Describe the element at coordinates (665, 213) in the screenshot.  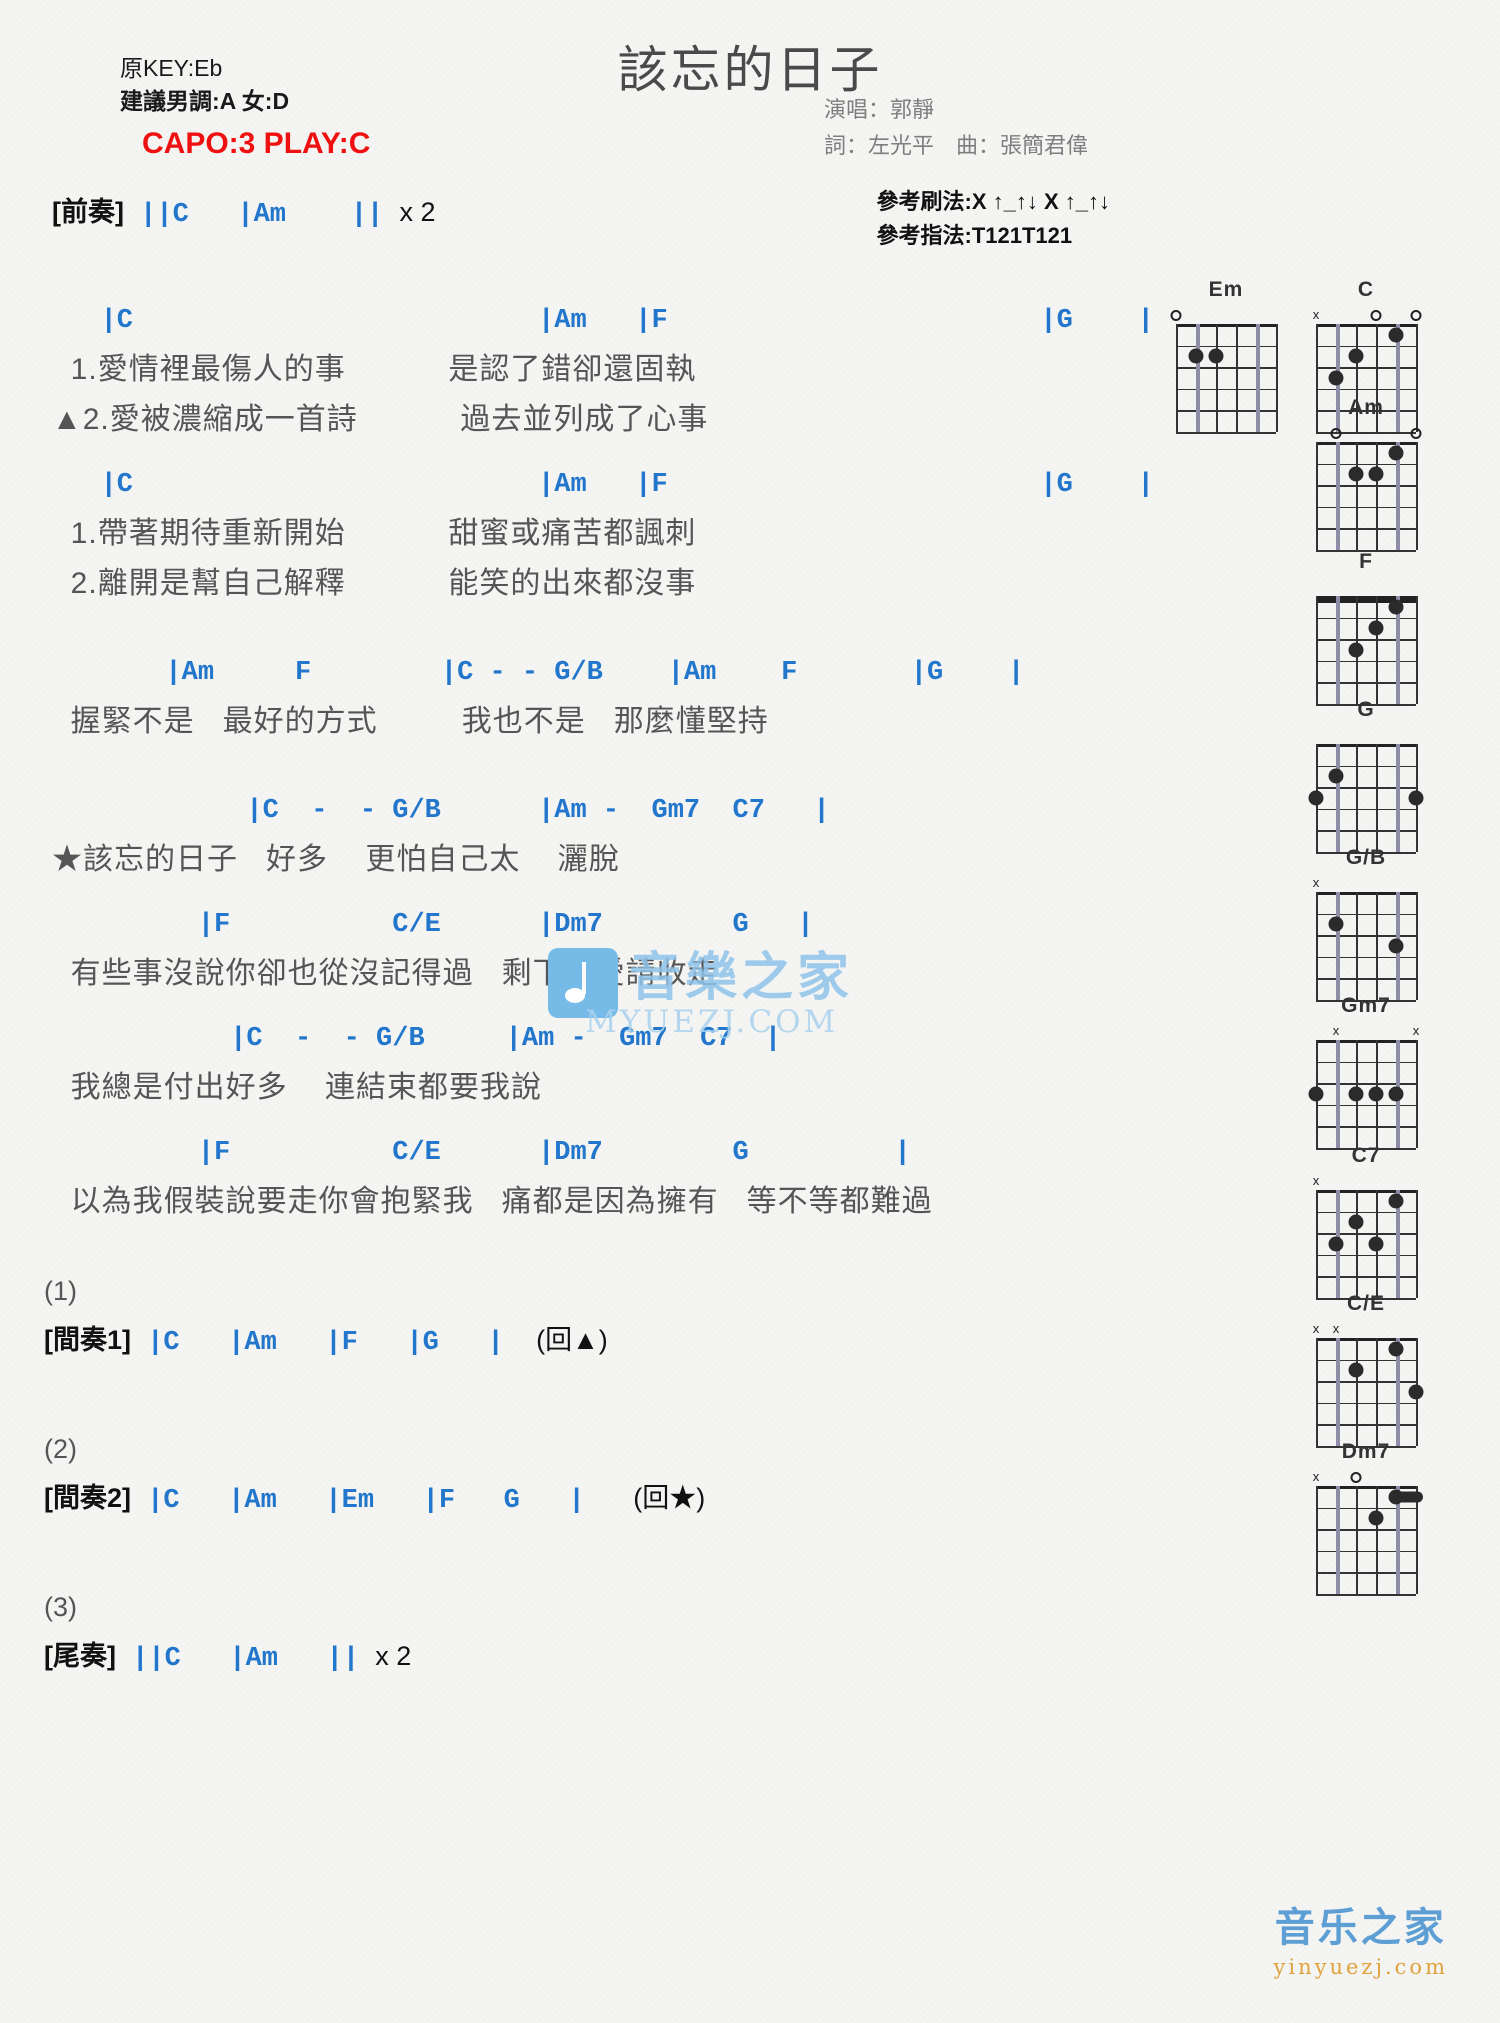
I see `section-intro: [前奏] ||C |Am || x 2` at that location.